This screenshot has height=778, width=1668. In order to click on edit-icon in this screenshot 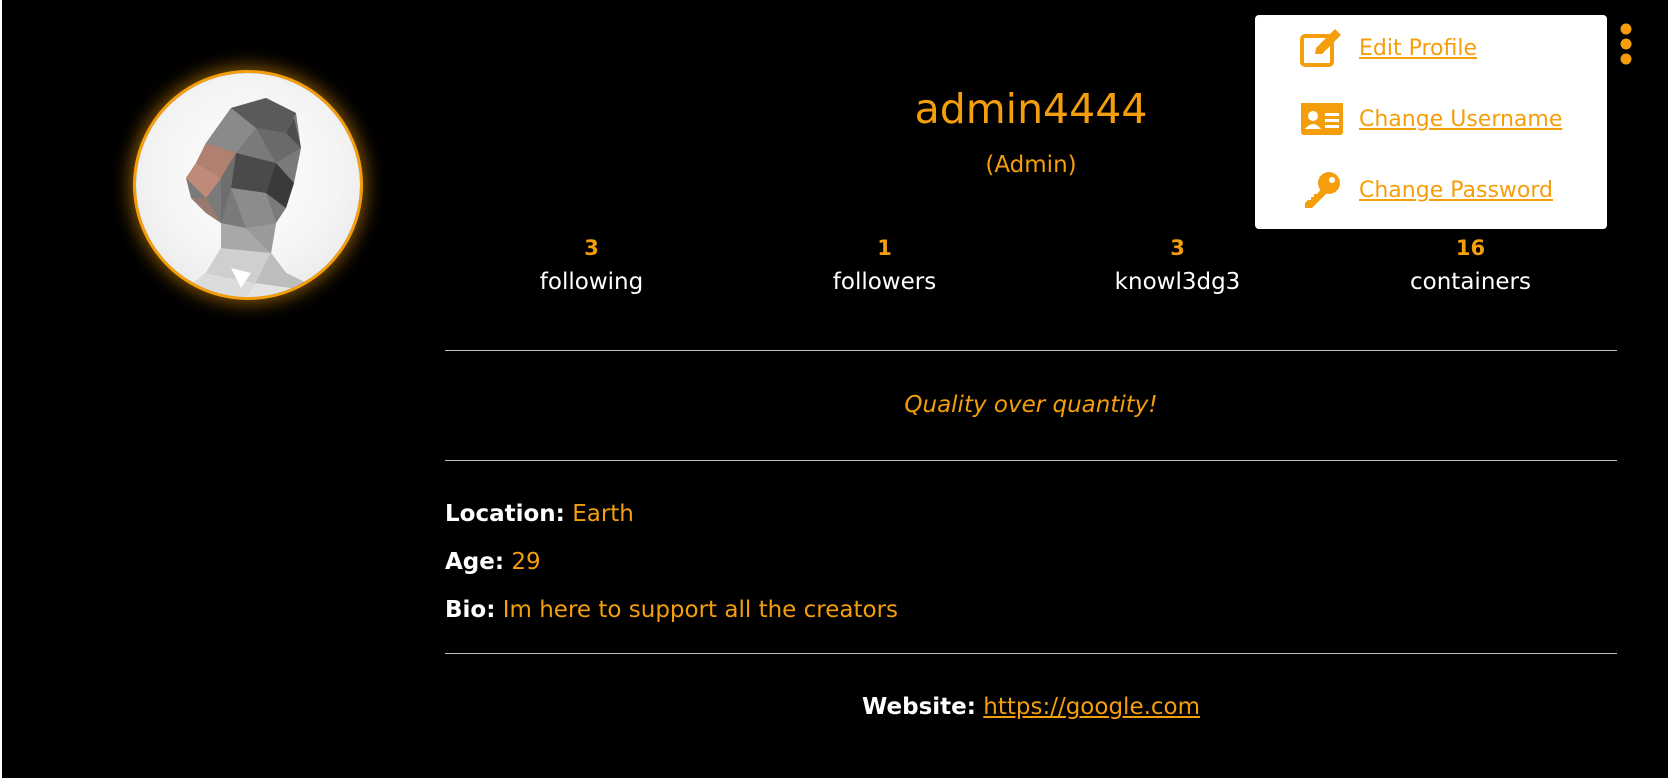, I will do `click(1322, 48)`.